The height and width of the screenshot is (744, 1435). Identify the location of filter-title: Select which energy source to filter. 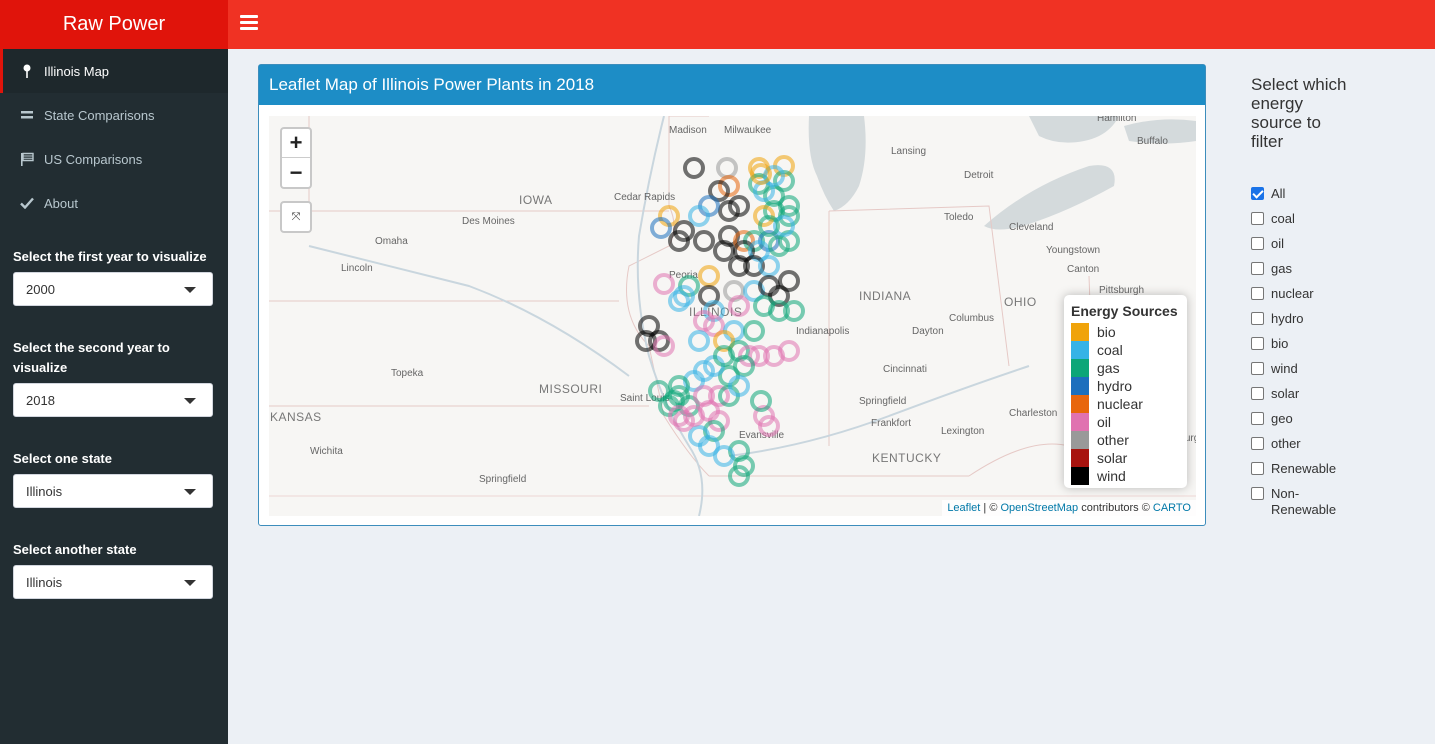
(1299, 113).